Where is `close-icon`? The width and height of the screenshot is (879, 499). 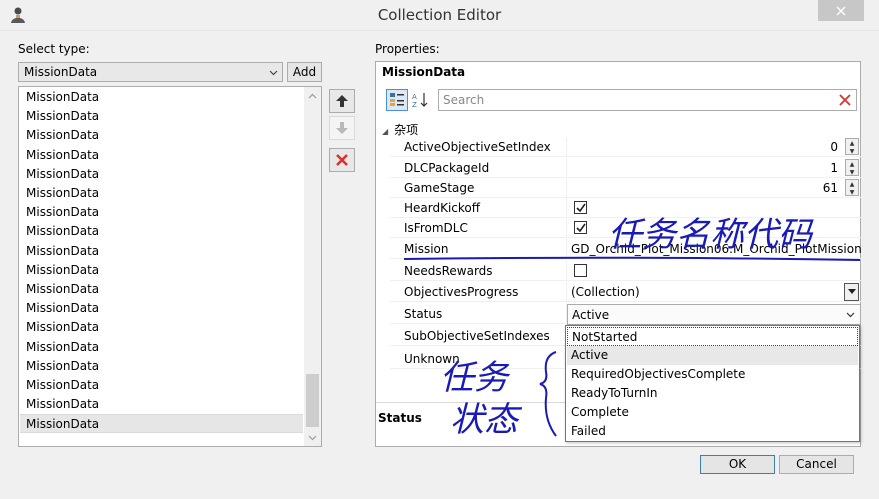
close-icon is located at coordinates (841, 10).